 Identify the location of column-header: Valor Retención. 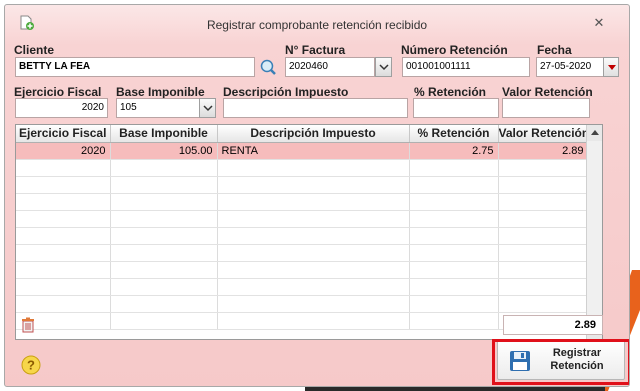
(543, 134).